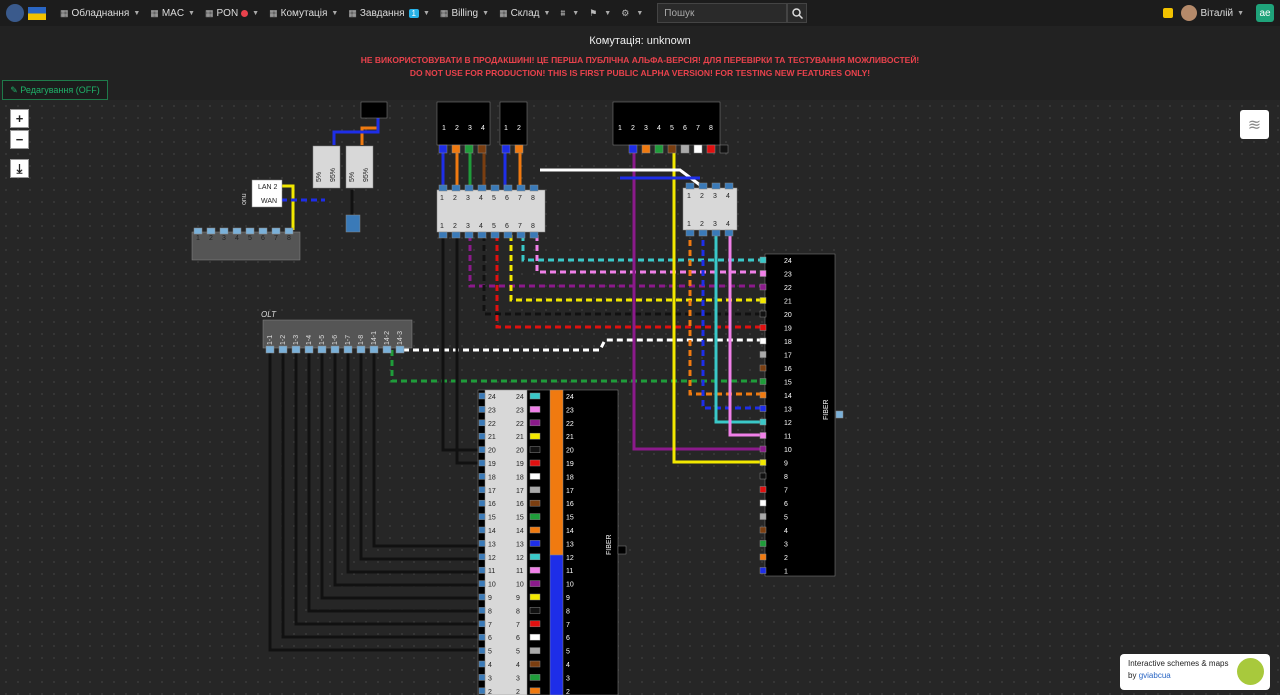  Describe the element at coordinates (19, 118) in the screenshot. I see `zoom-in-button: +` at that location.